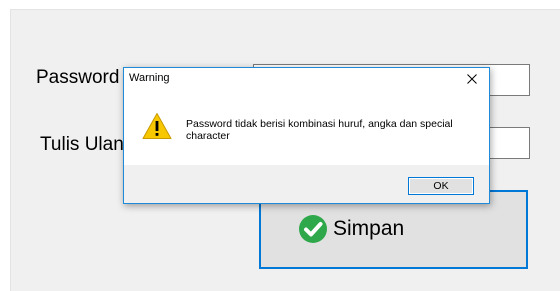 Image resolution: width=560 pixels, height=291 pixels. Describe the element at coordinates (157, 126) in the screenshot. I see `warning-triangle-icon` at that location.